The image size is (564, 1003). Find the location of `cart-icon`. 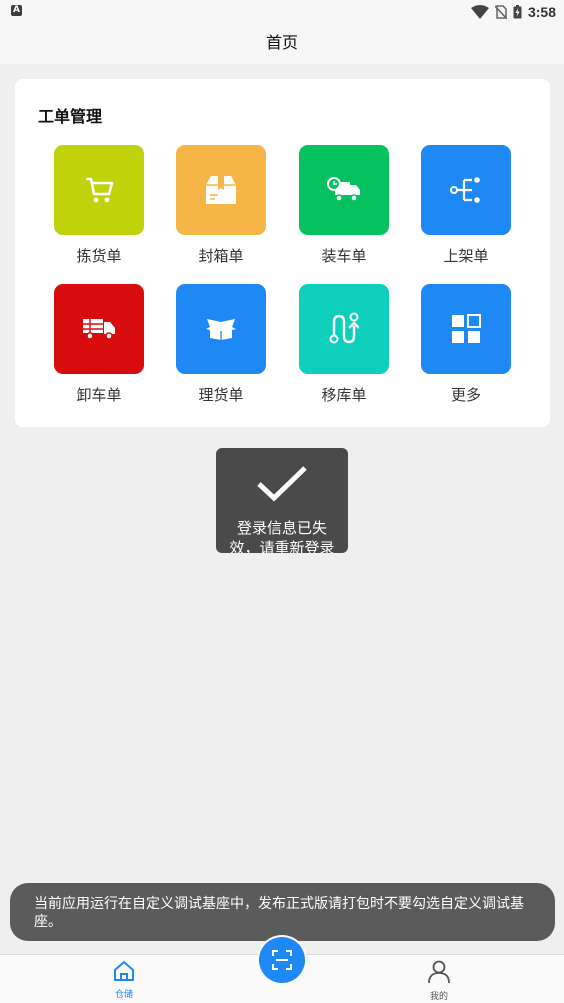

cart-icon is located at coordinates (100, 190).